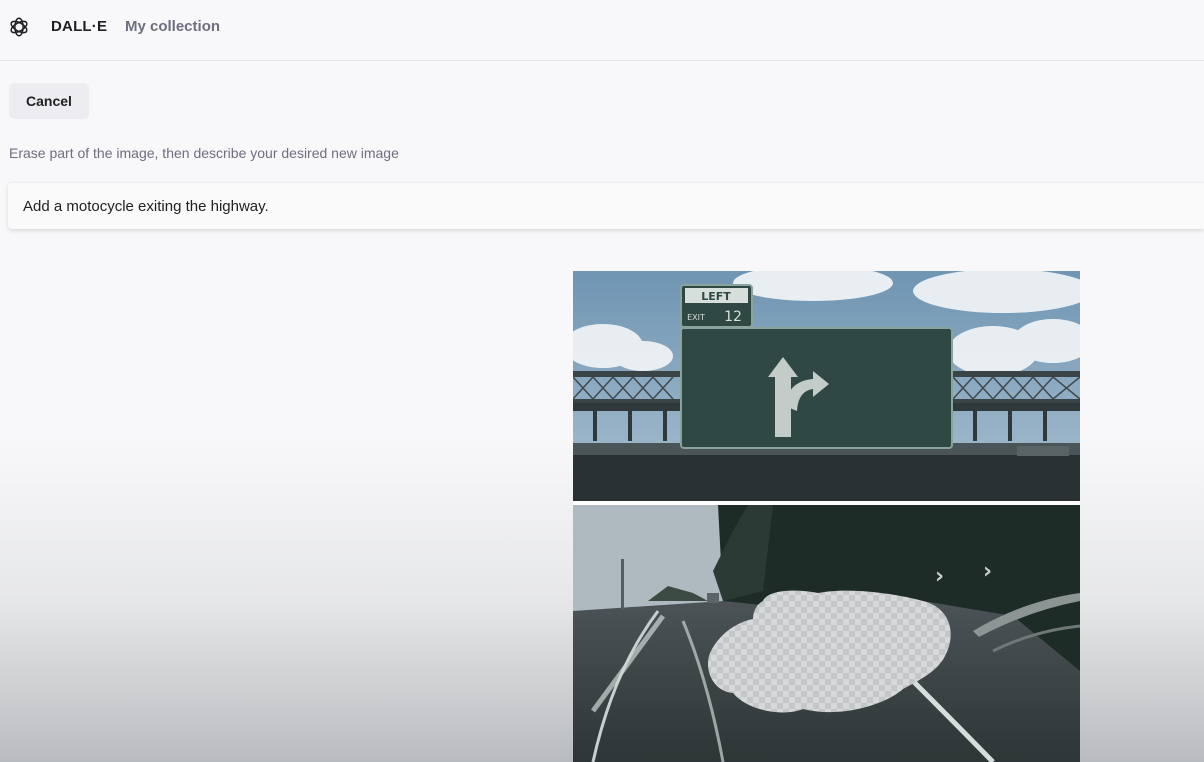 Image resolution: width=1204 pixels, height=762 pixels. Describe the element at coordinates (19, 27) in the screenshot. I see `openai-logo-icon` at that location.